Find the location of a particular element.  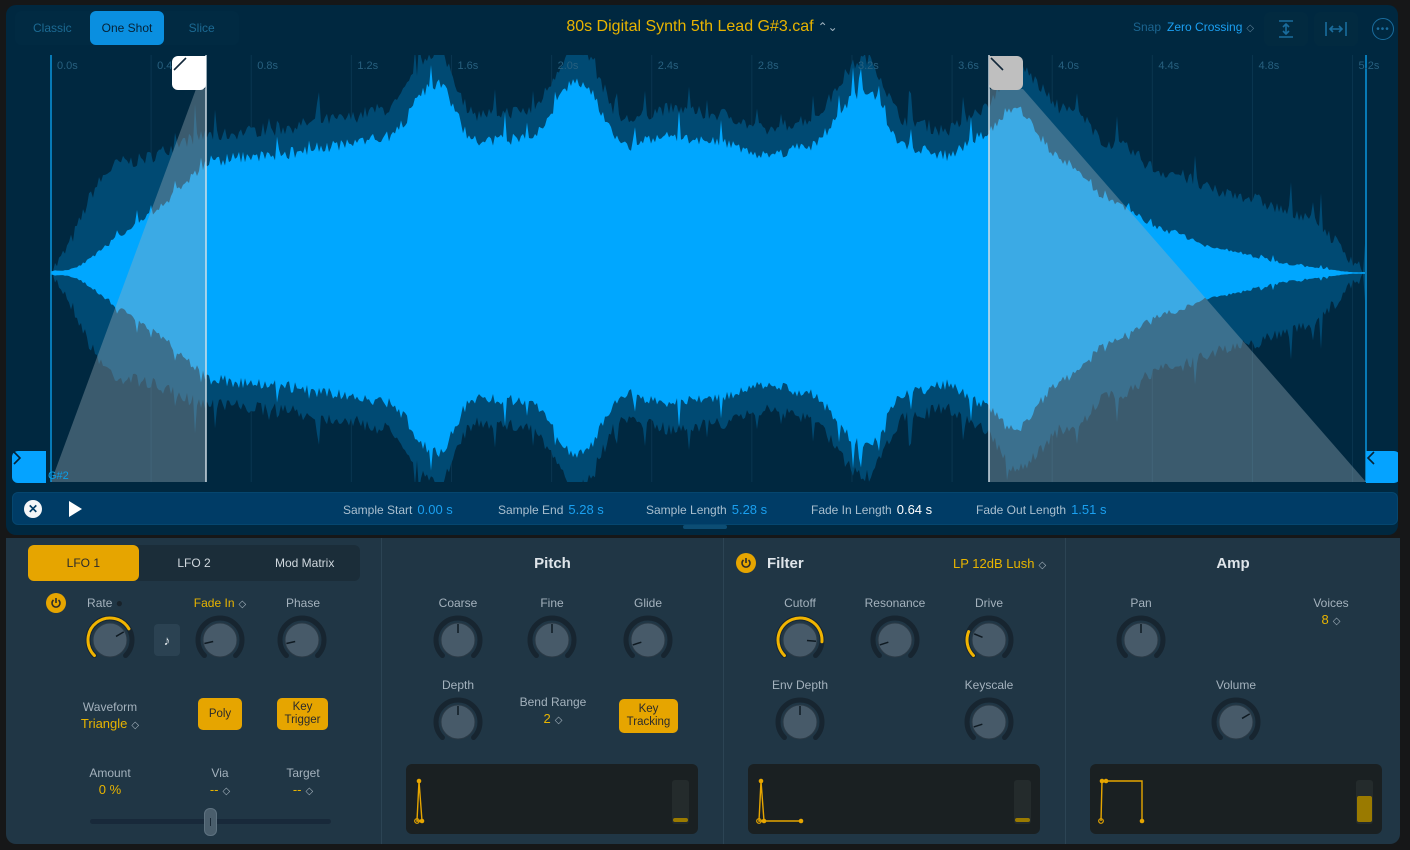

depth-label: Depth is located at coordinates (458, 685).